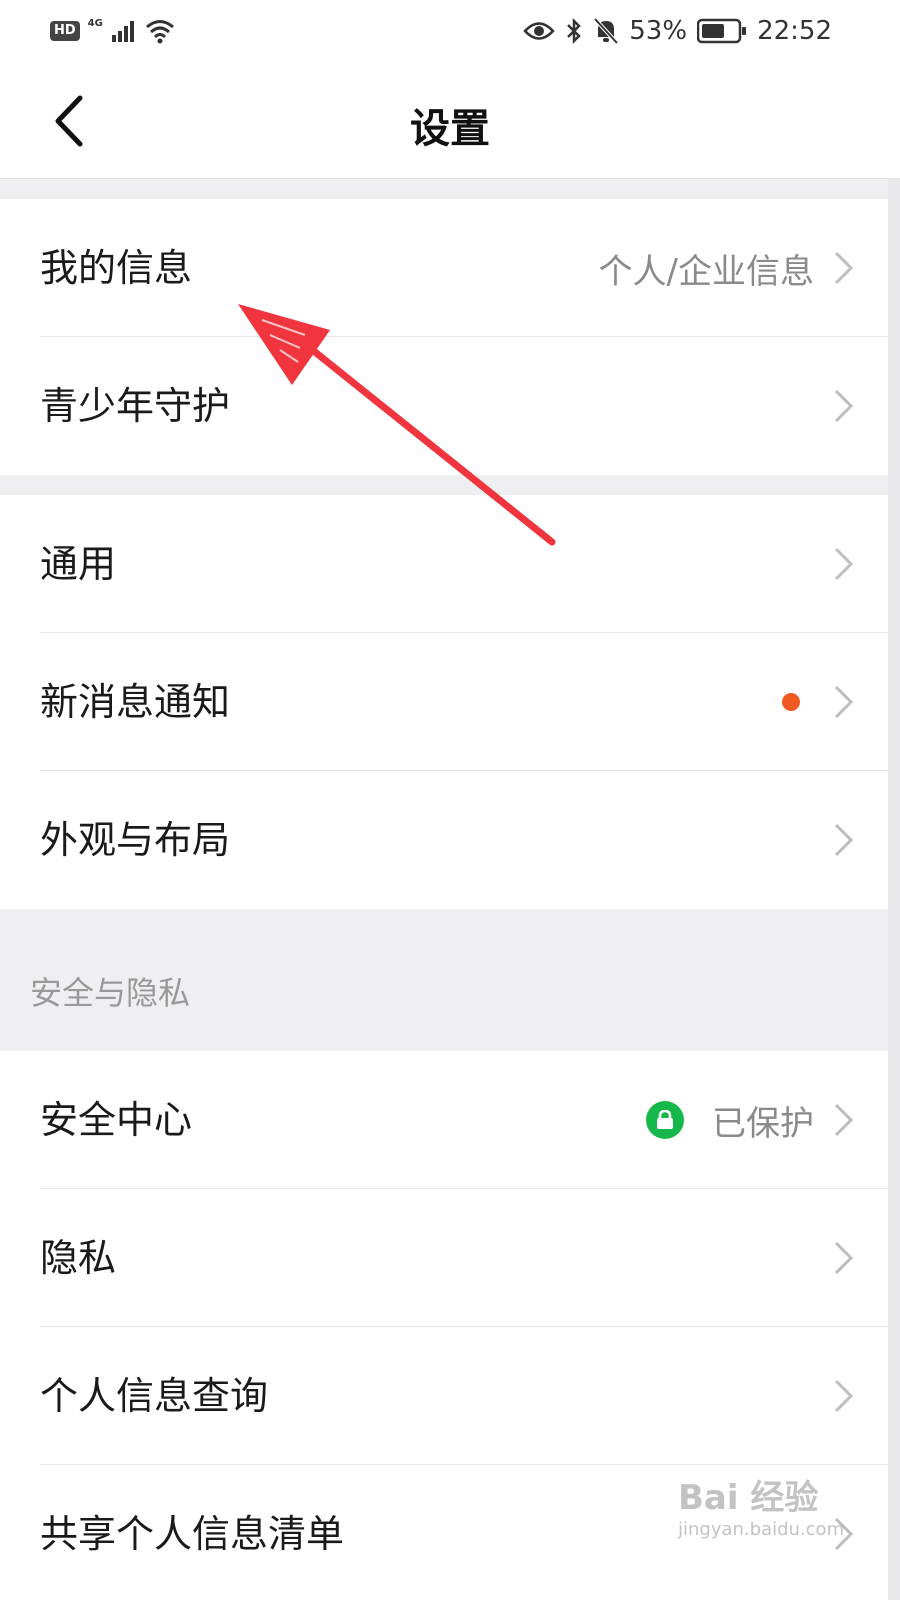 This screenshot has height=1603, width=900. Describe the element at coordinates (706, 271) in the screenshot. I see `row-value: 个人/企业信息` at that location.